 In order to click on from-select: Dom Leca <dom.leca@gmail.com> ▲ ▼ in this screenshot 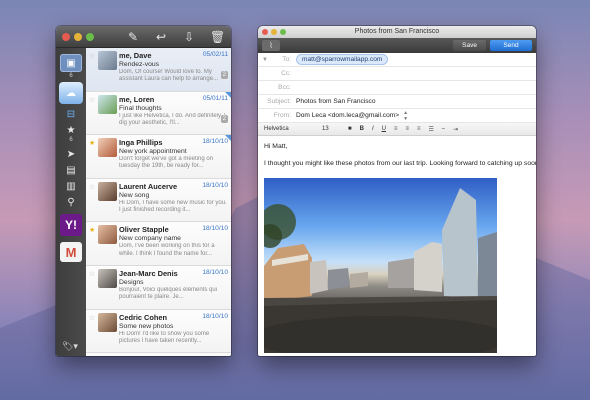, I will do `click(352, 116)`.